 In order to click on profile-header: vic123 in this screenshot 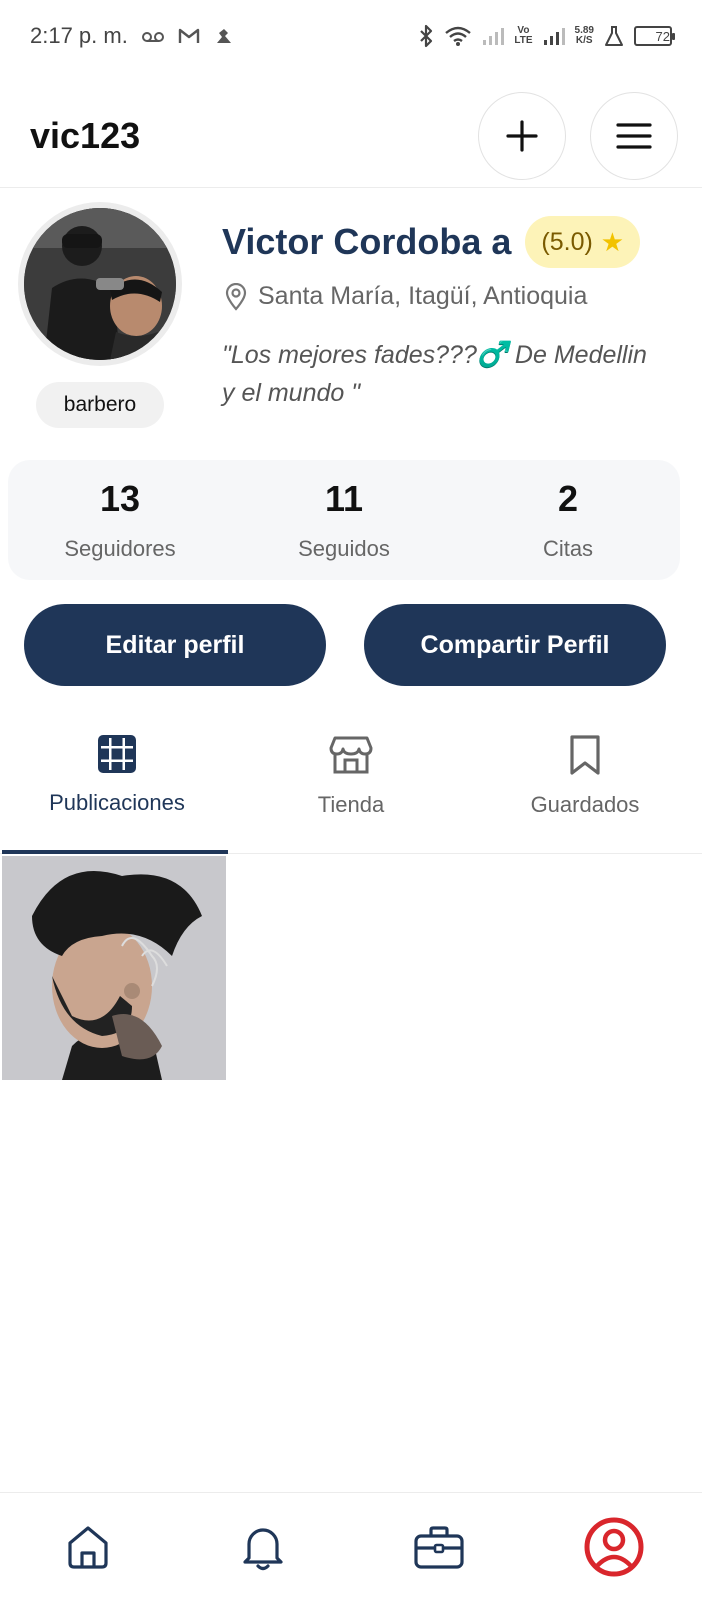, I will do `click(351, 136)`.